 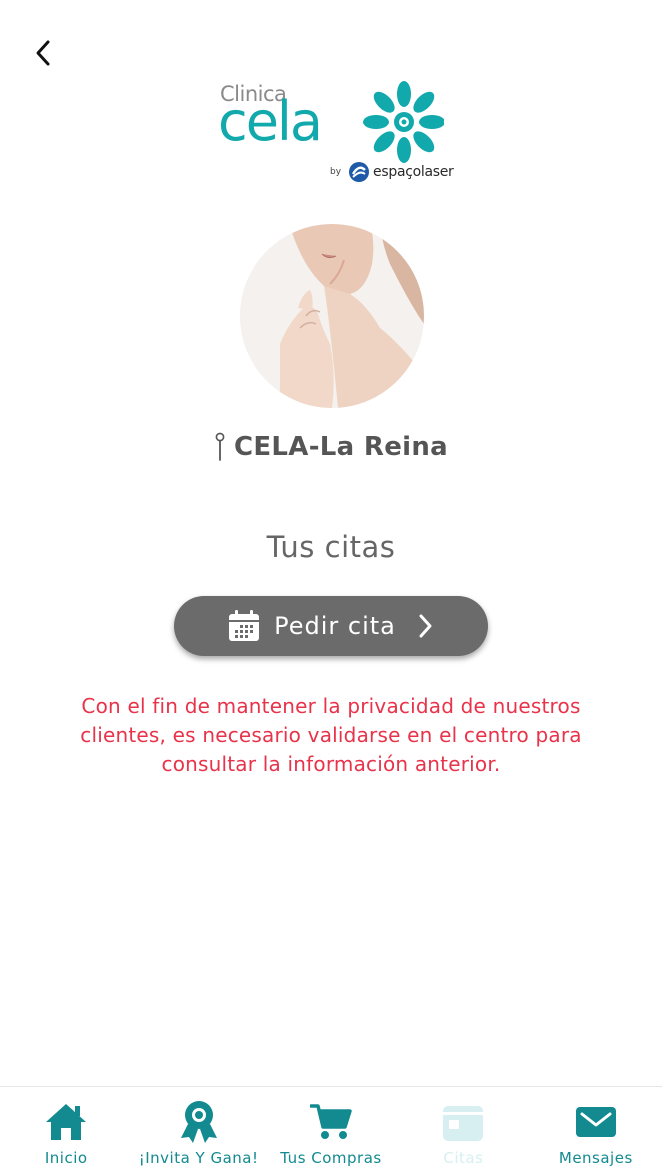 I want to click on clinica-cela-logo: Clinica cela by espaçolaser, so click(x=336, y=134).